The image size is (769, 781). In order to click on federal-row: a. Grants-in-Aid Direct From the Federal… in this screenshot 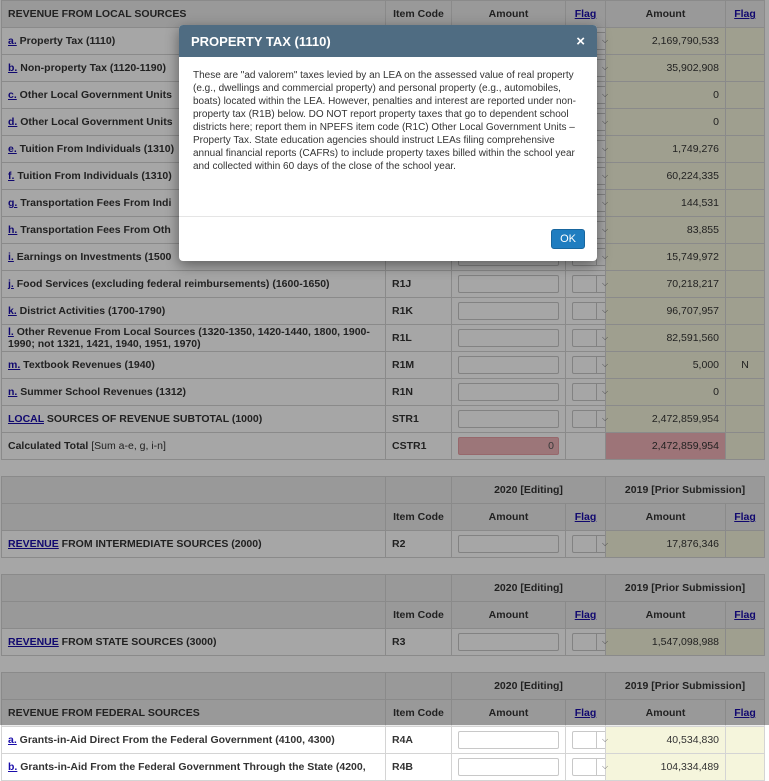, I will do `click(383, 740)`.